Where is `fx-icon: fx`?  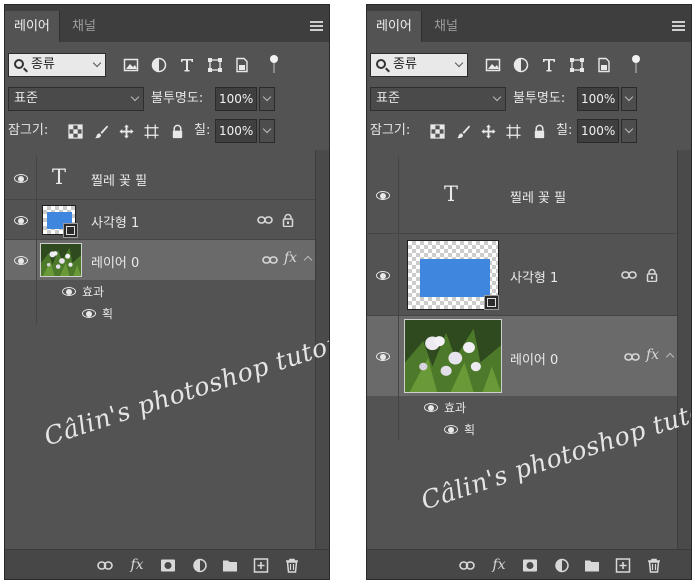 fx-icon: fx is located at coordinates (499, 565).